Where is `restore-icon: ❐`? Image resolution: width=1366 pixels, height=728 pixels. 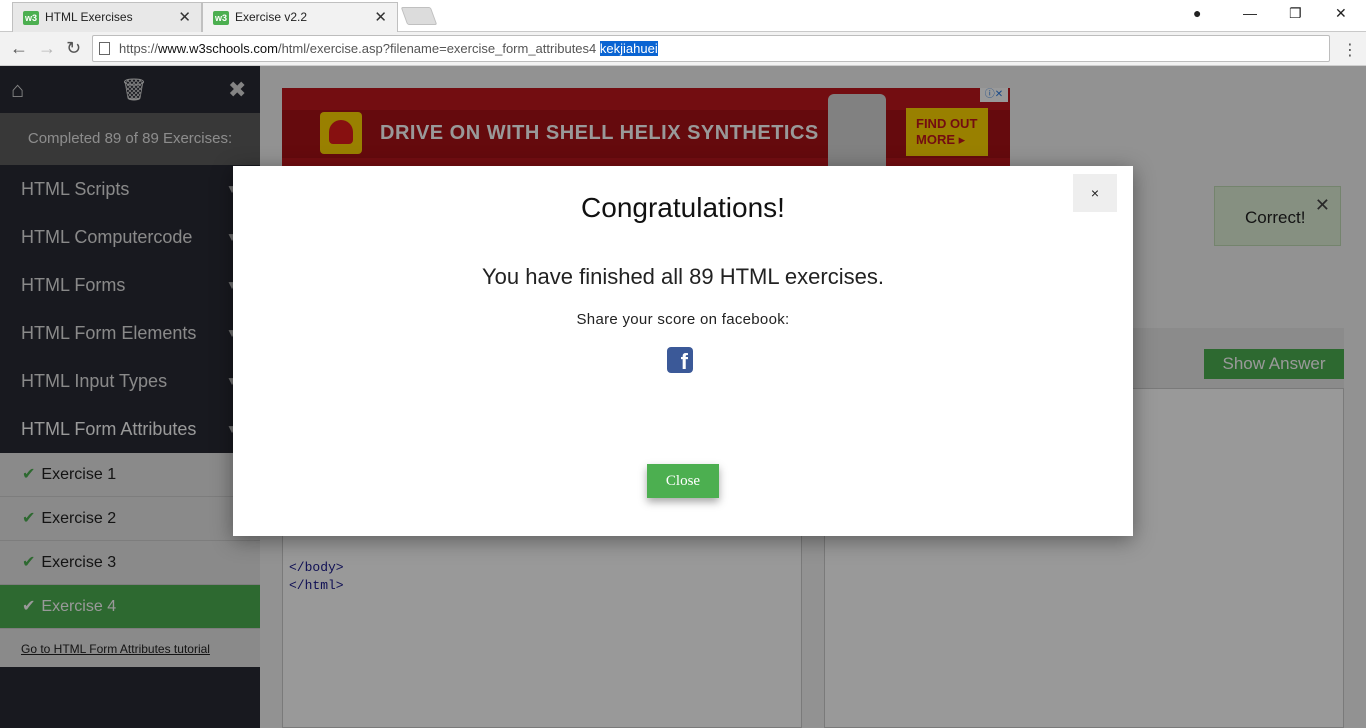
restore-icon: ❐ is located at coordinates (1295, 13).